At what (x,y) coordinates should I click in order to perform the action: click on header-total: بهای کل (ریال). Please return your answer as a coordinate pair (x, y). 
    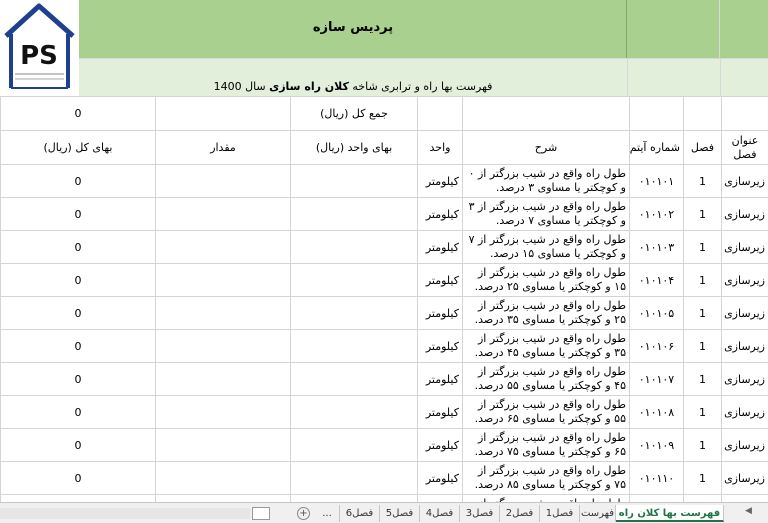
    Looking at the image, I should click on (78, 147).